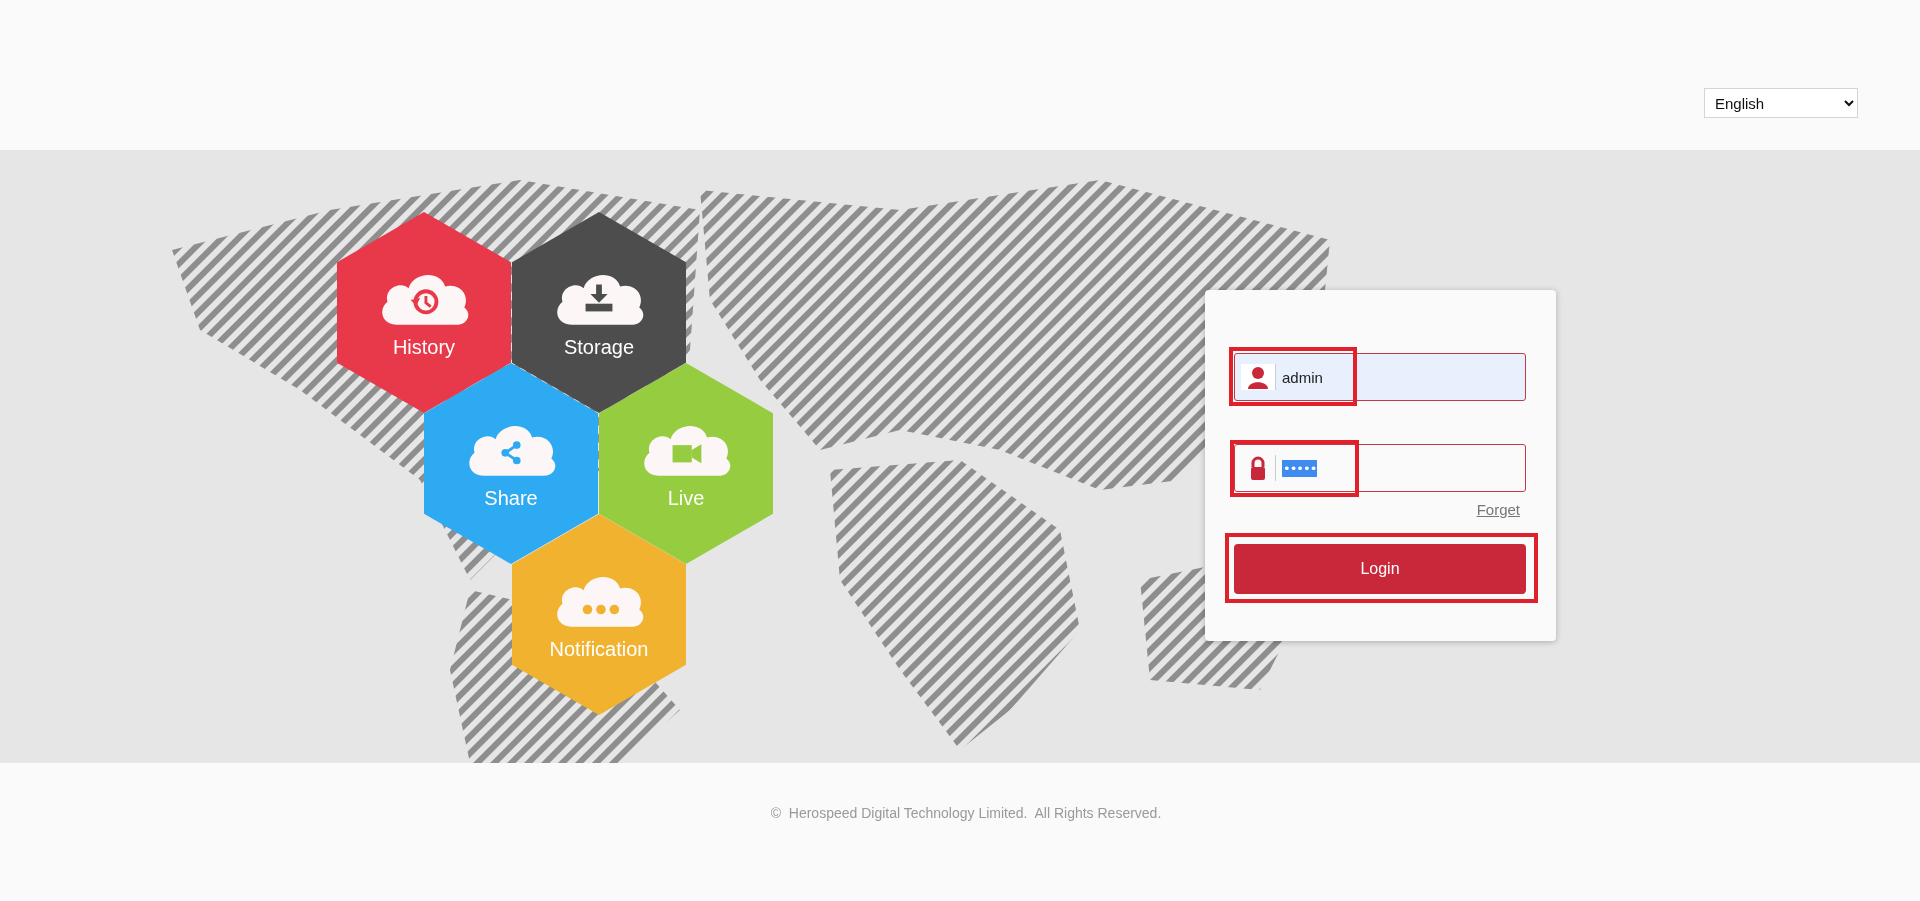 This screenshot has height=901, width=1920. Describe the element at coordinates (1380, 377) in the screenshot. I see `username-field: admin` at that location.